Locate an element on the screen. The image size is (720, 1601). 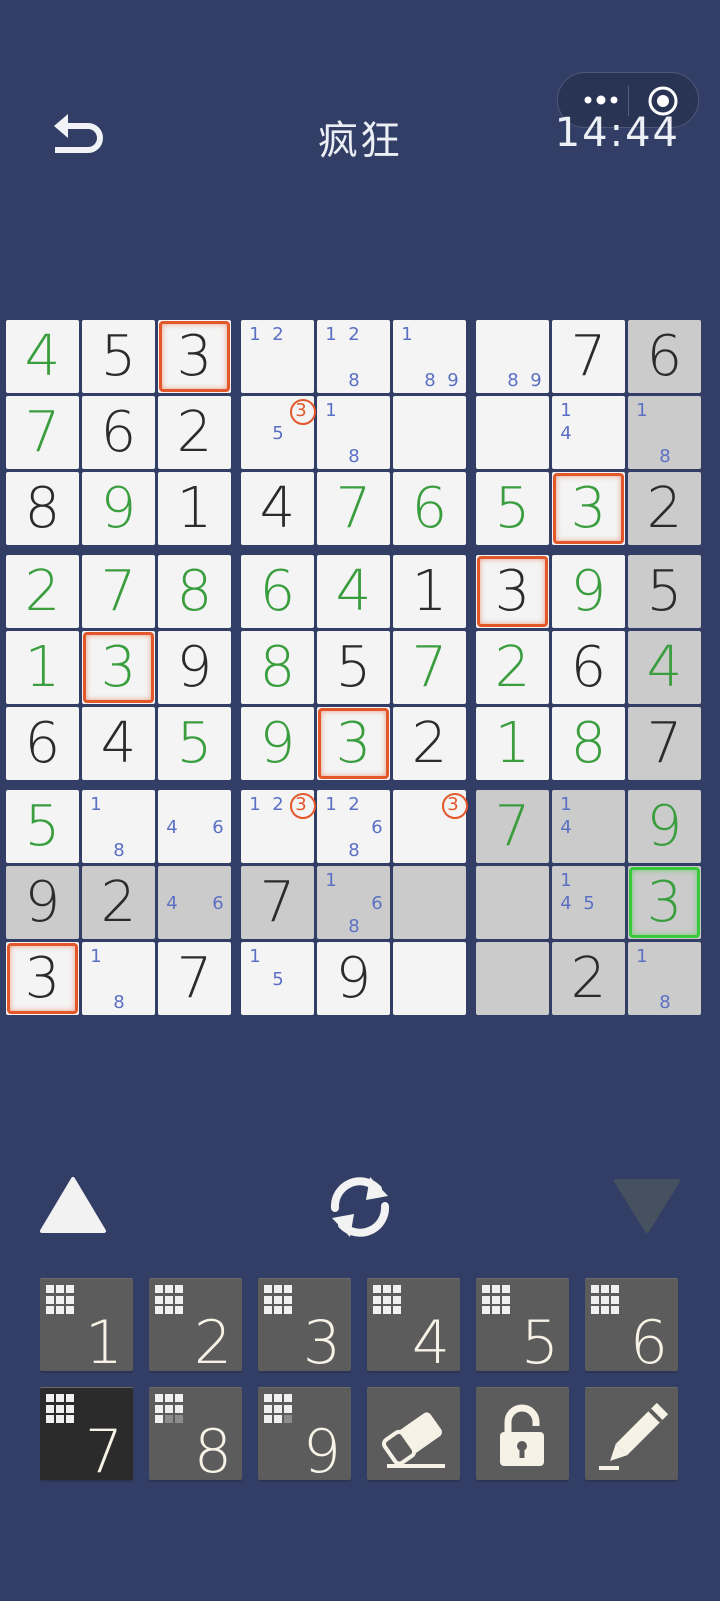
cell-given-digit: 4 is located at coordinates (118, 743).